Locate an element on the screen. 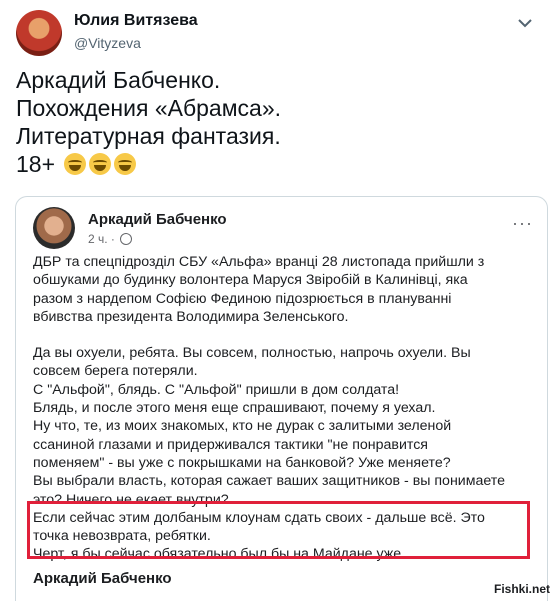 This screenshot has height=601, width=554. post-timestamp: 2 ч. · is located at coordinates (110, 239).